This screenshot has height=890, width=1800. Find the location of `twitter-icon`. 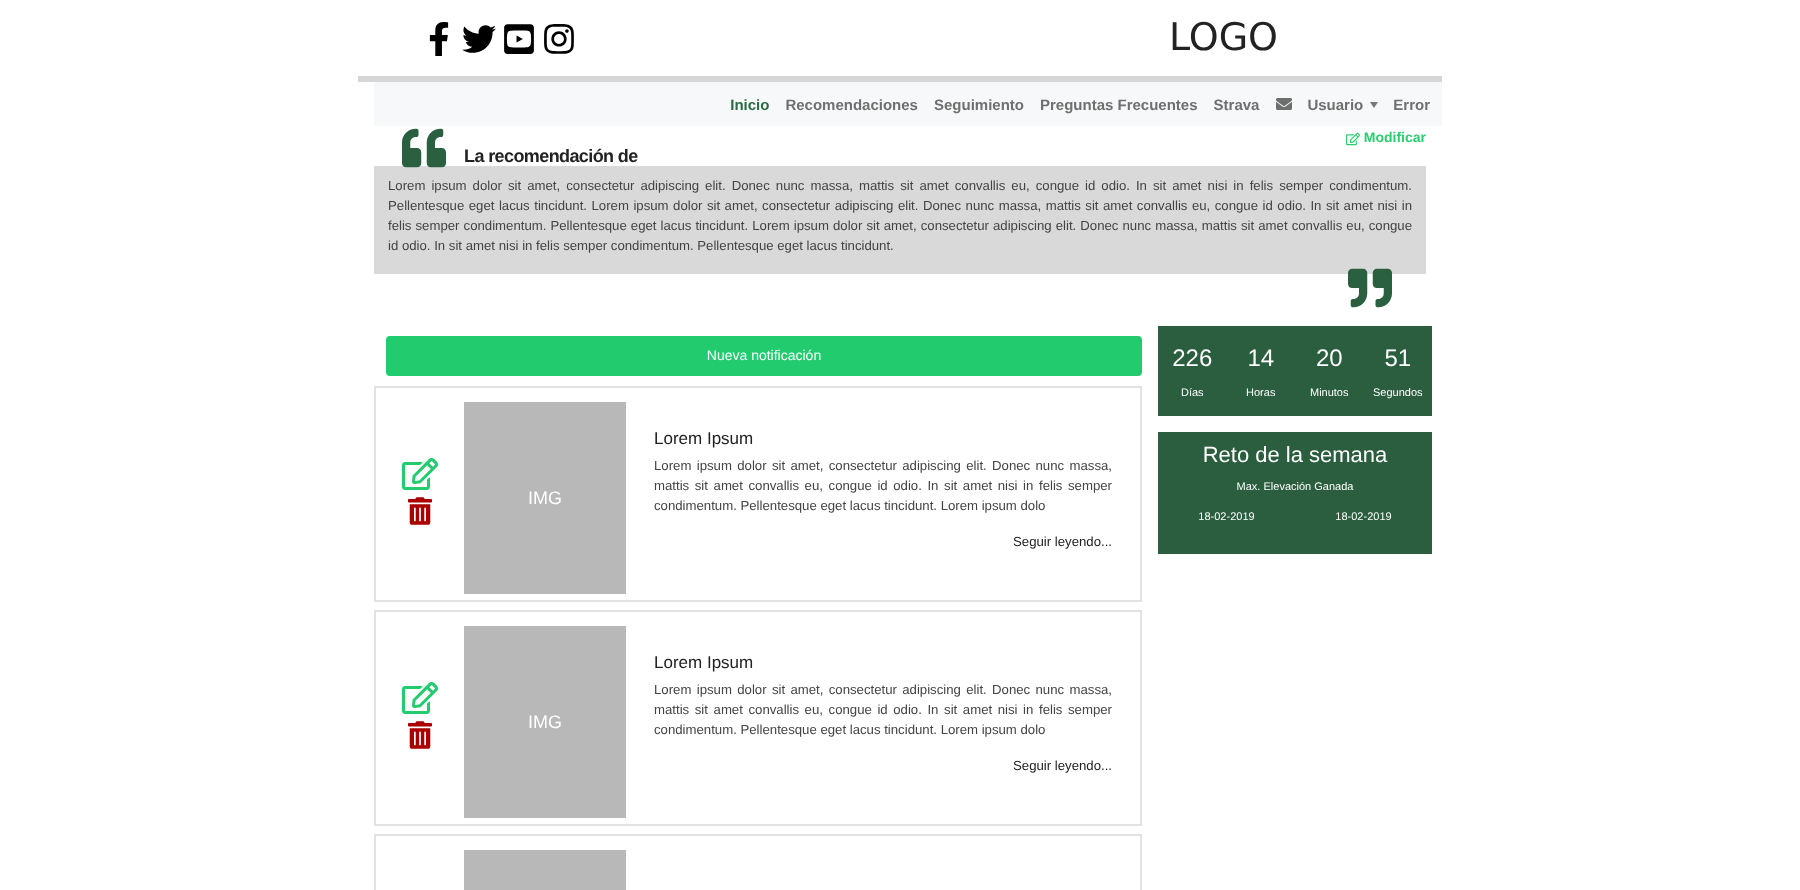

twitter-icon is located at coordinates (479, 38).